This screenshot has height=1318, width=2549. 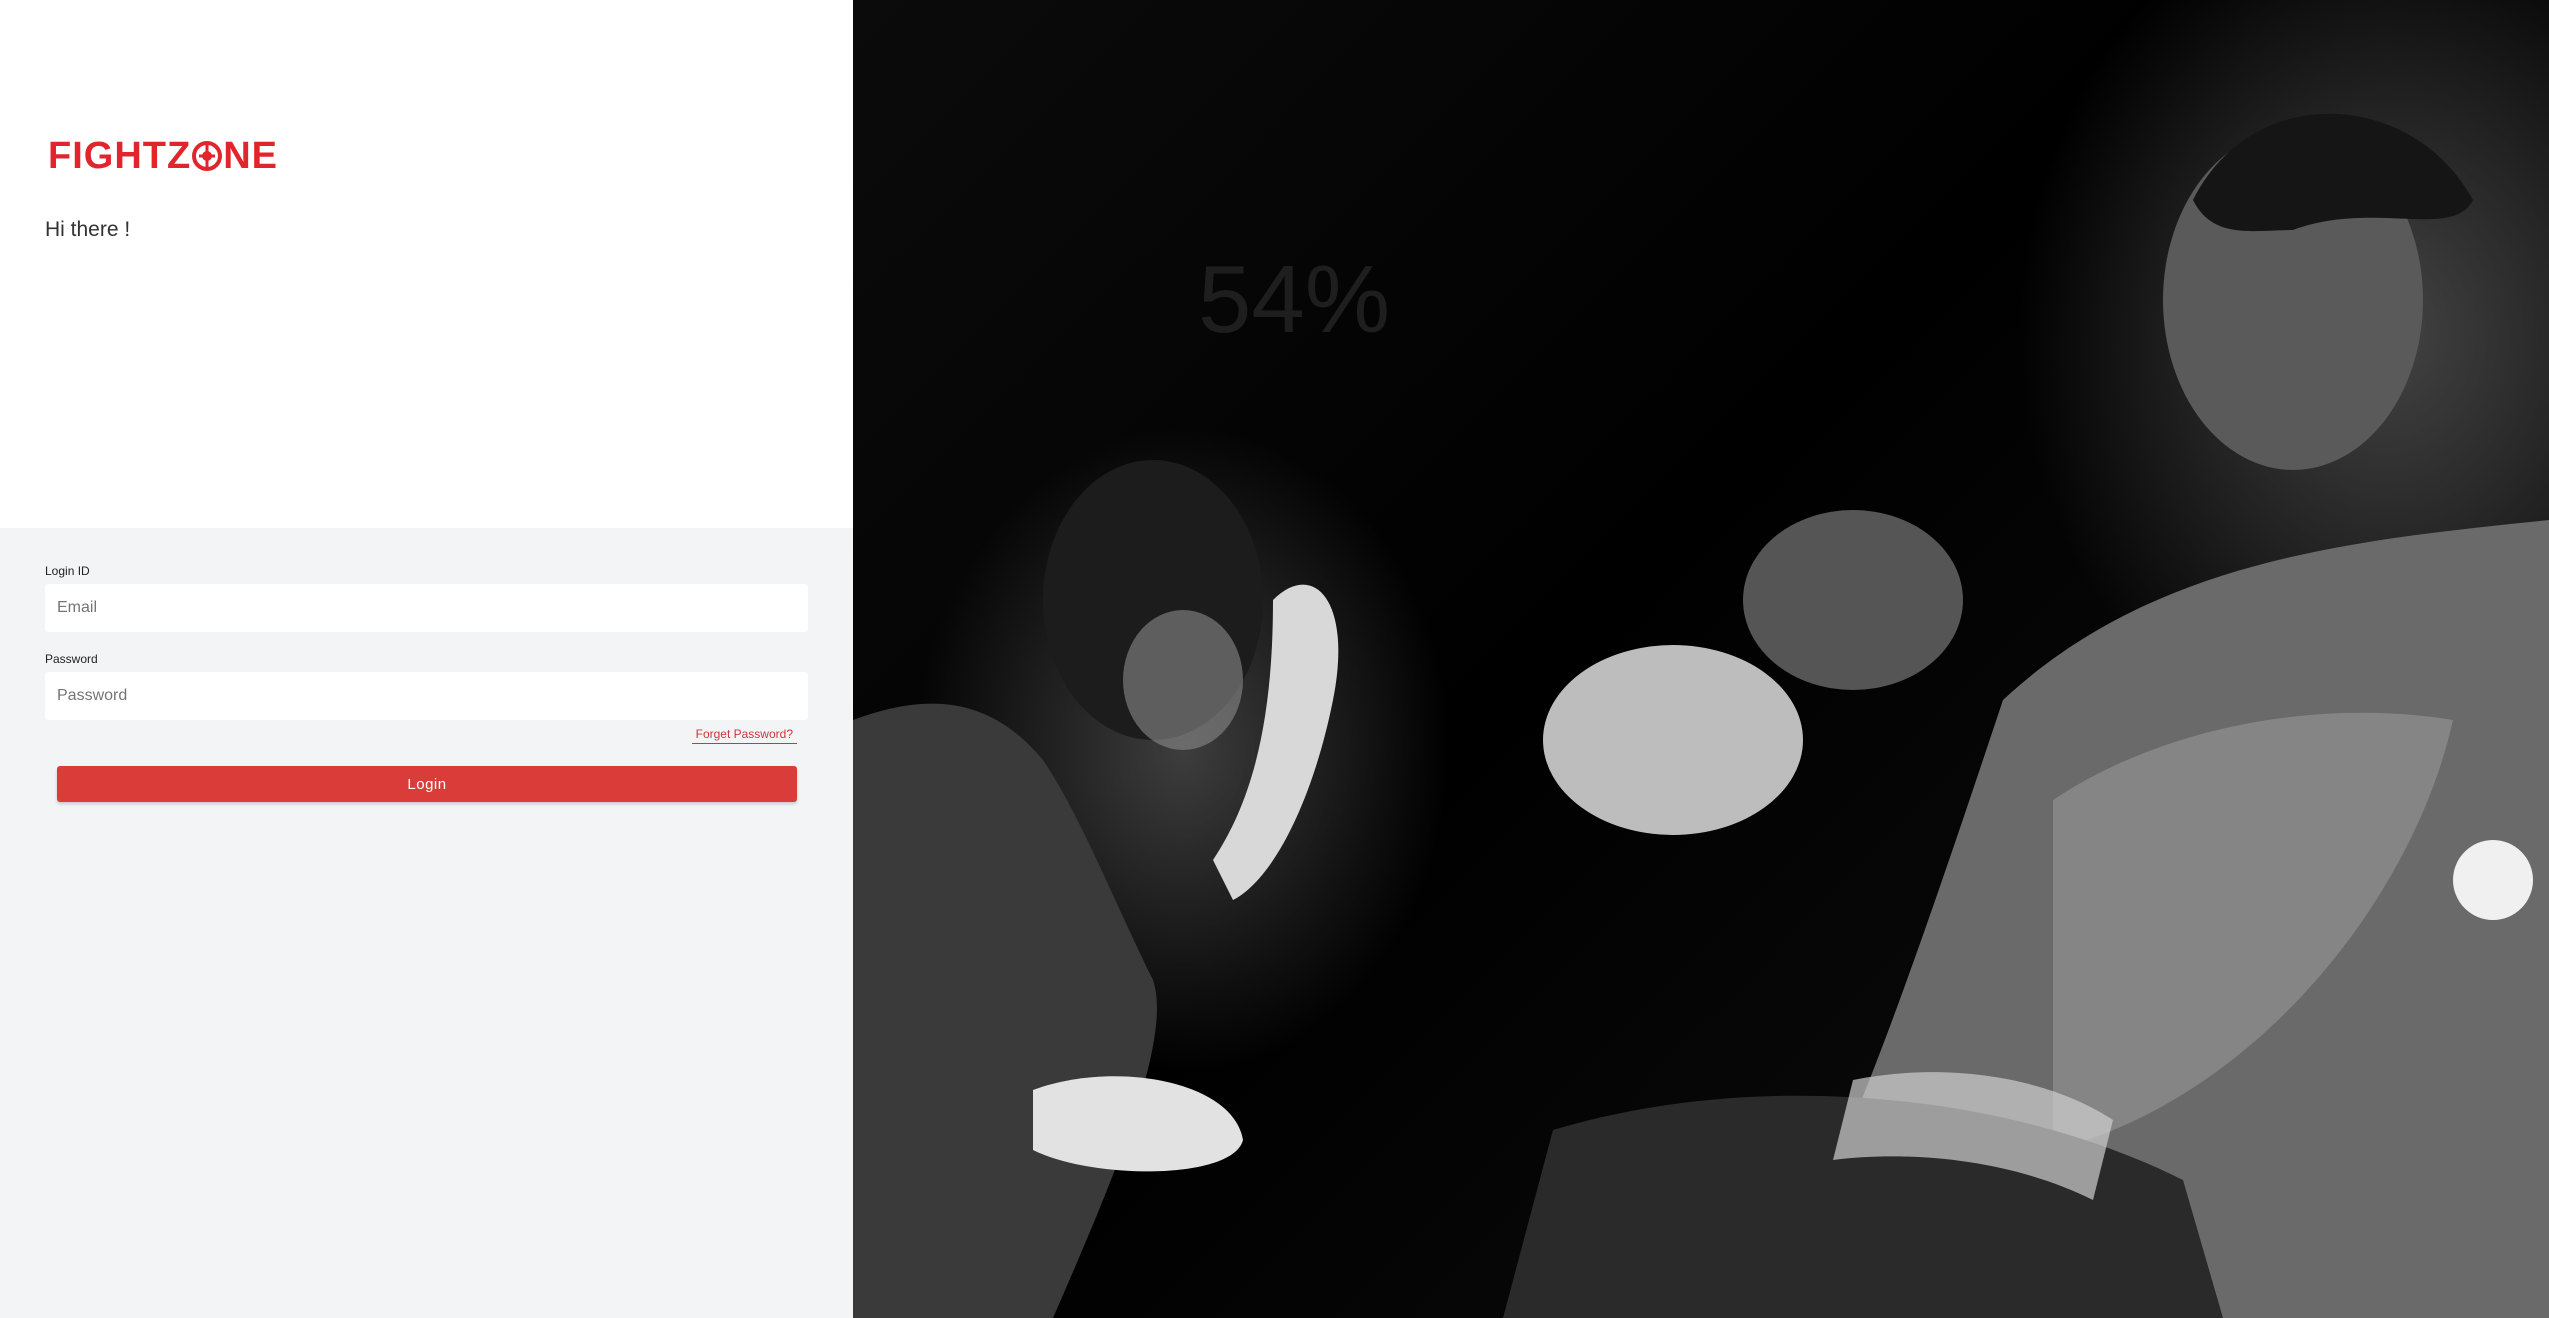 I want to click on password-group: Password, so click(x=426, y=686).